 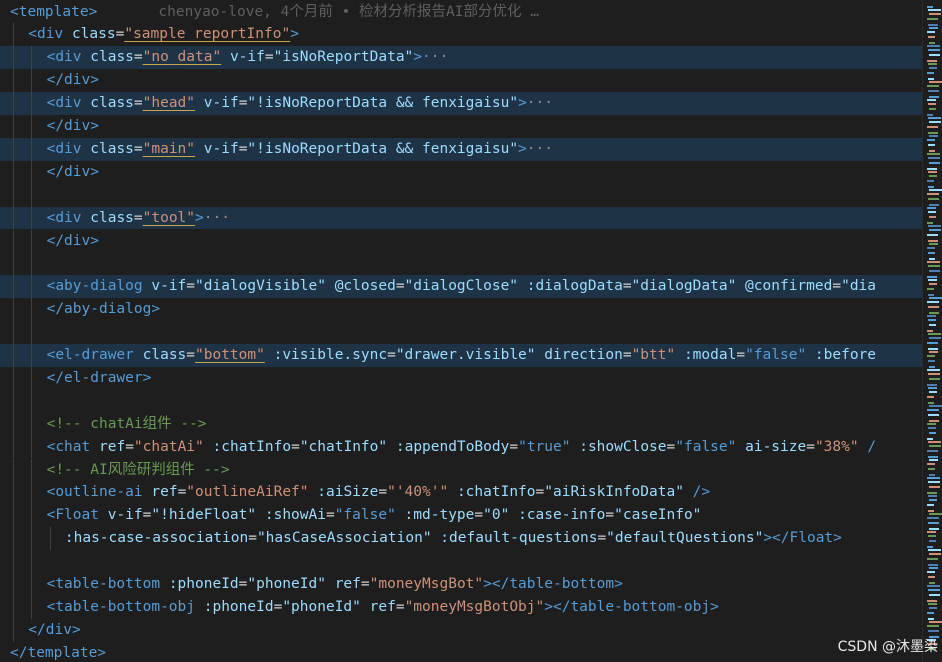 I want to click on code-token: "false", so click(x=706, y=446).